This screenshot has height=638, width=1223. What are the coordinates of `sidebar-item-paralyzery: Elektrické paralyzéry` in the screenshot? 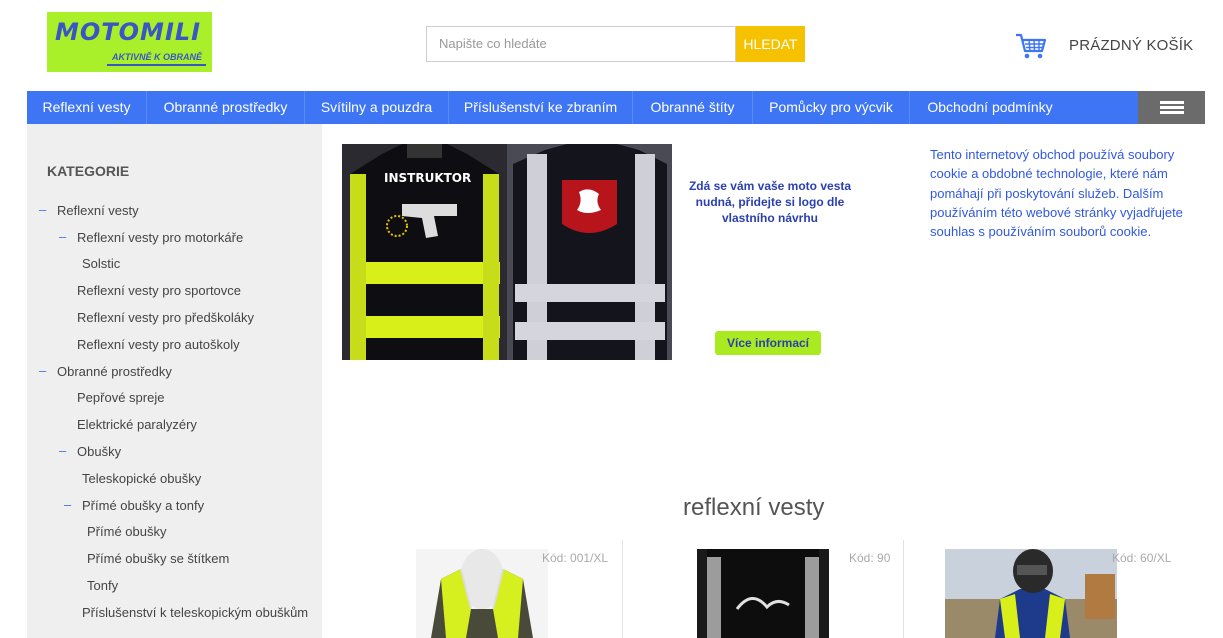 It's located at (137, 424).